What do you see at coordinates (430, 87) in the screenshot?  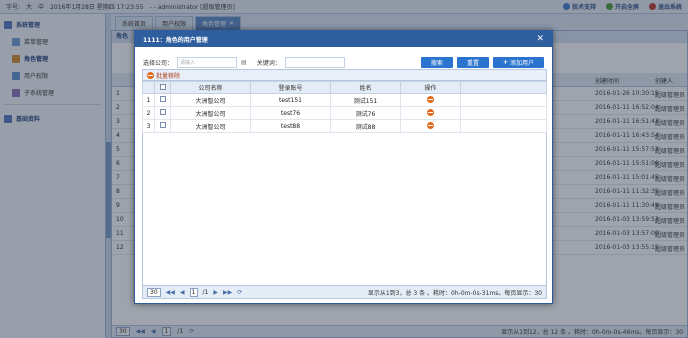 I see `col-action: 操作` at bounding box center [430, 87].